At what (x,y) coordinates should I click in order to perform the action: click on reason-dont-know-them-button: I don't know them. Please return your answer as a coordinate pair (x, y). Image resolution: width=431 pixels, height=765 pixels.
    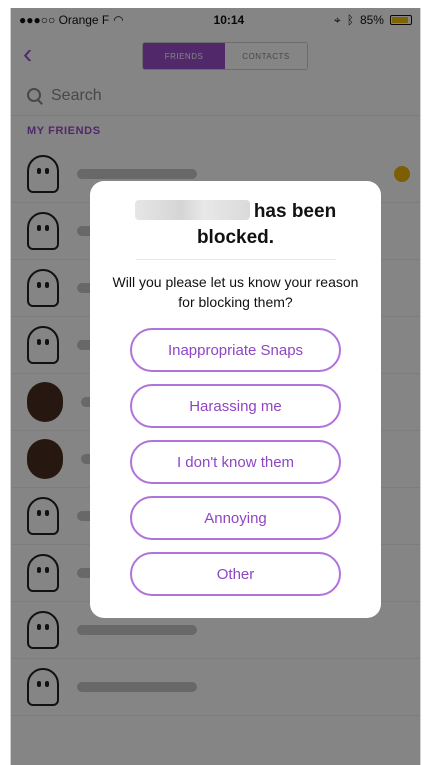
    Looking at the image, I should click on (235, 462).